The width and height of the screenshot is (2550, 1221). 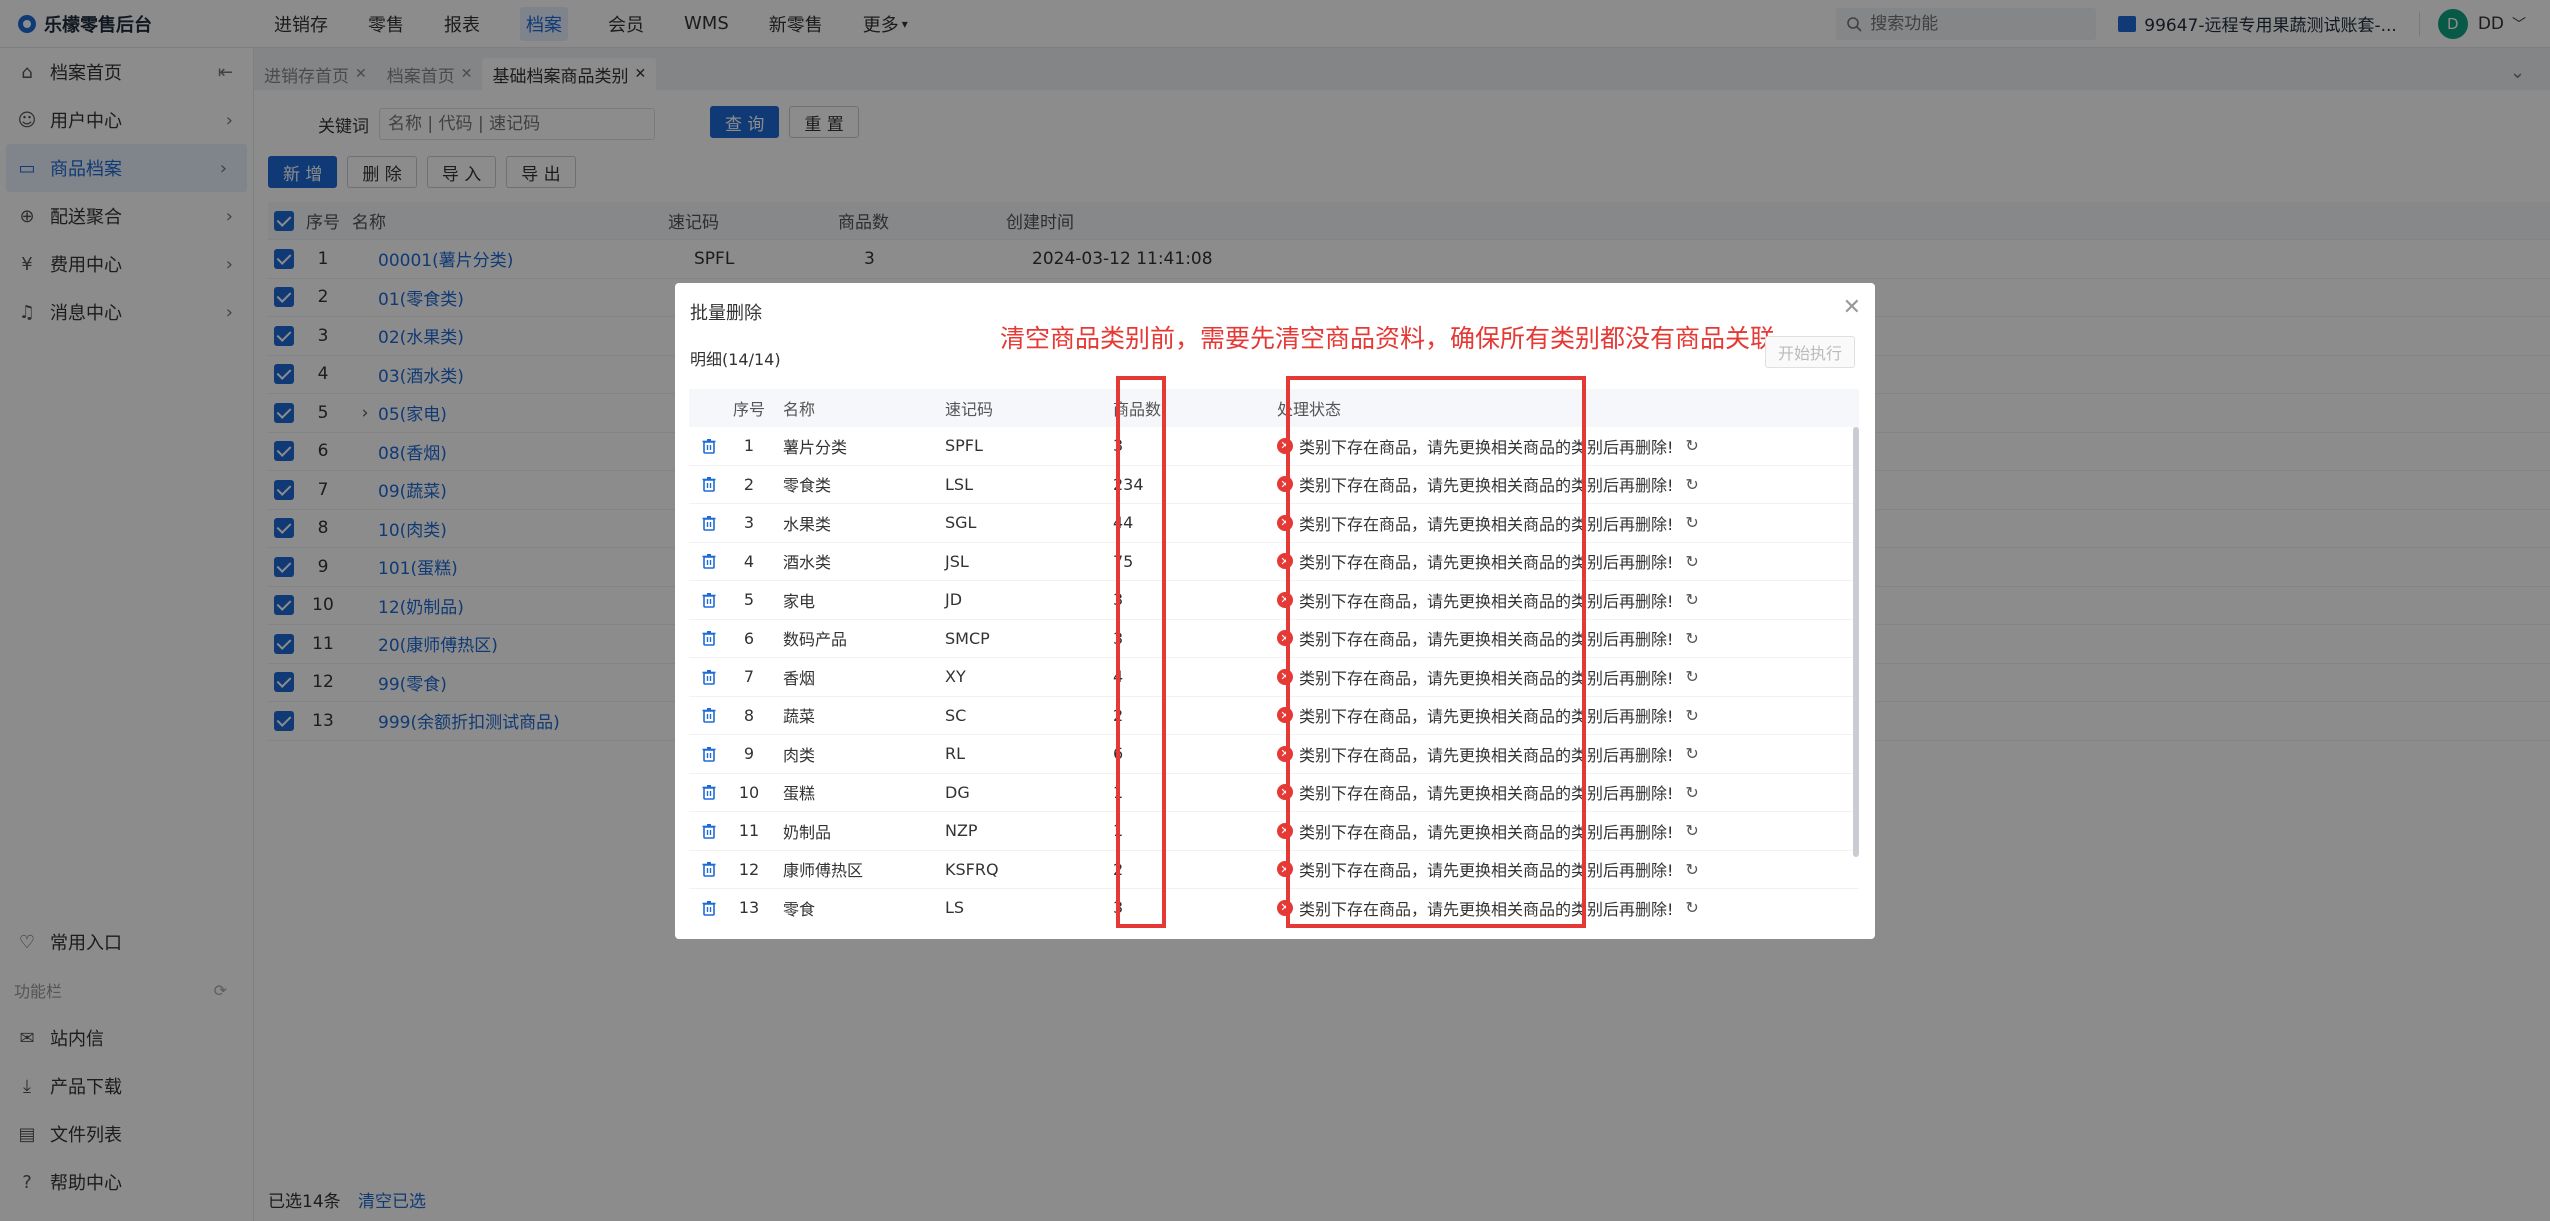 I want to click on detail-seq: 7, so click(x=749, y=677).